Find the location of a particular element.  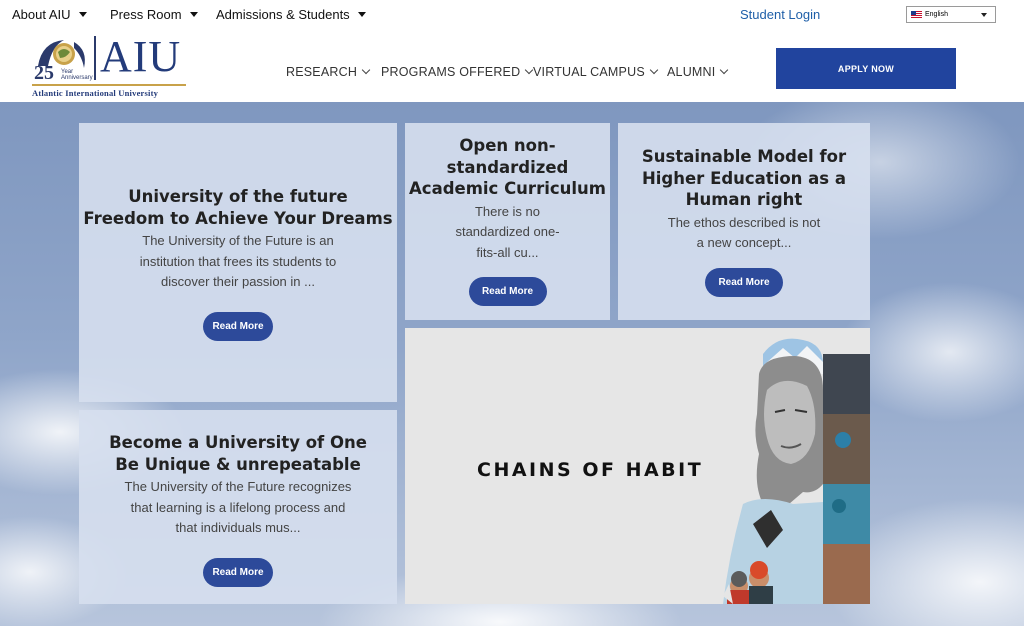

nav-label: ALUMNI is located at coordinates (691, 72).